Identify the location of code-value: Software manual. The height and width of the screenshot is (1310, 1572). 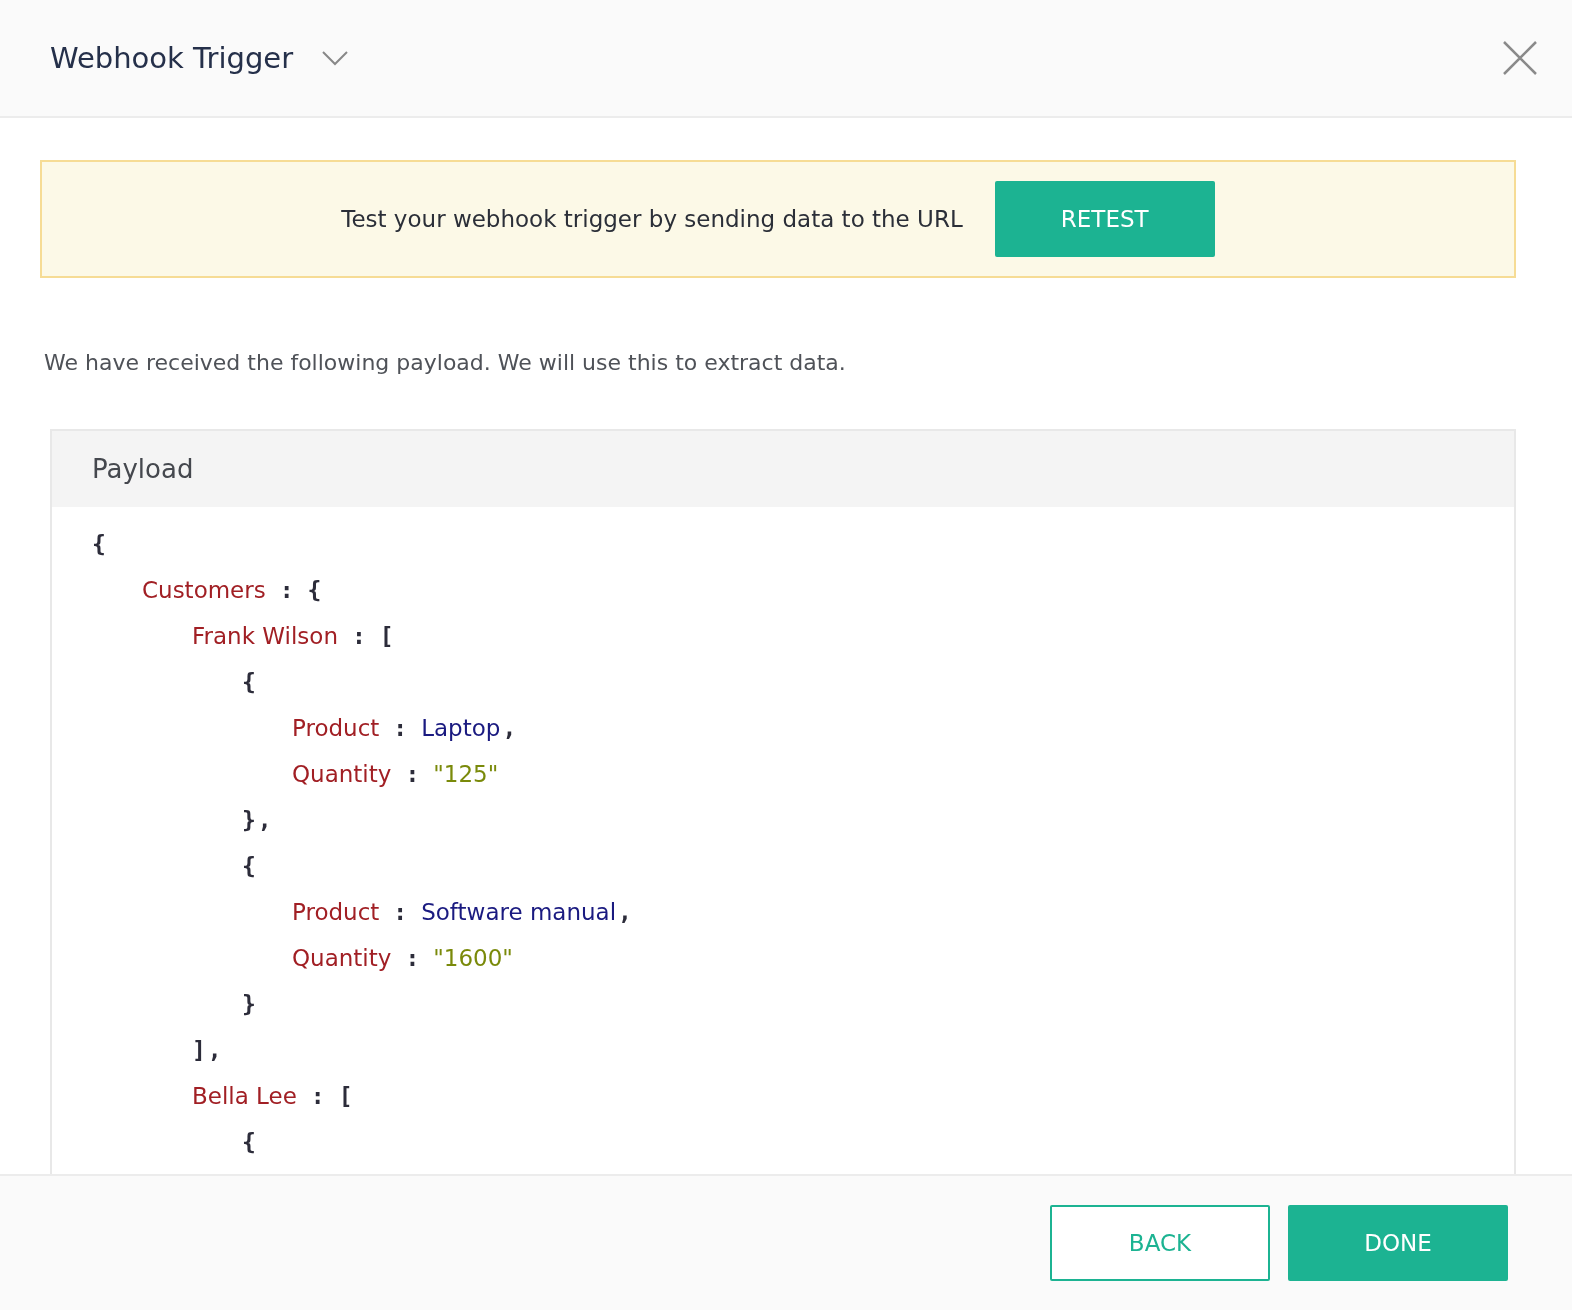
(519, 912).